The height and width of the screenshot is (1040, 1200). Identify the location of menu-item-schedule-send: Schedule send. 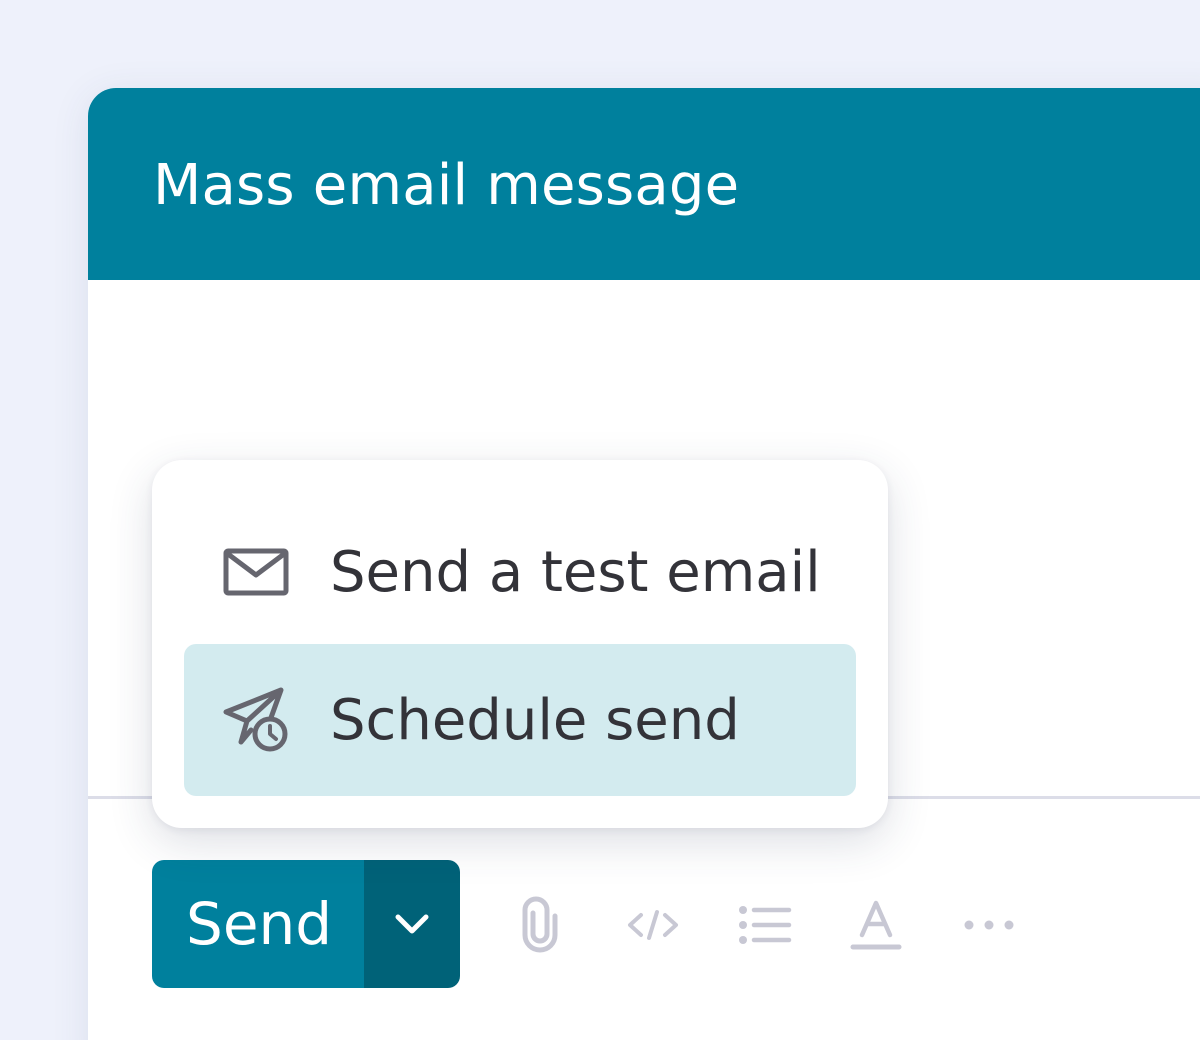
(520, 720).